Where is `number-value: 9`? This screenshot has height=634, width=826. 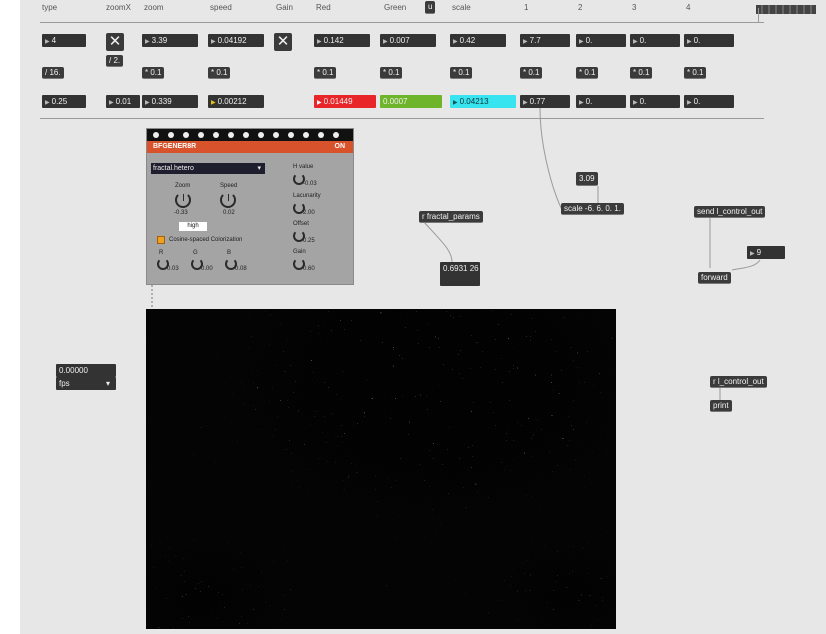 number-value: 9 is located at coordinates (759, 252).